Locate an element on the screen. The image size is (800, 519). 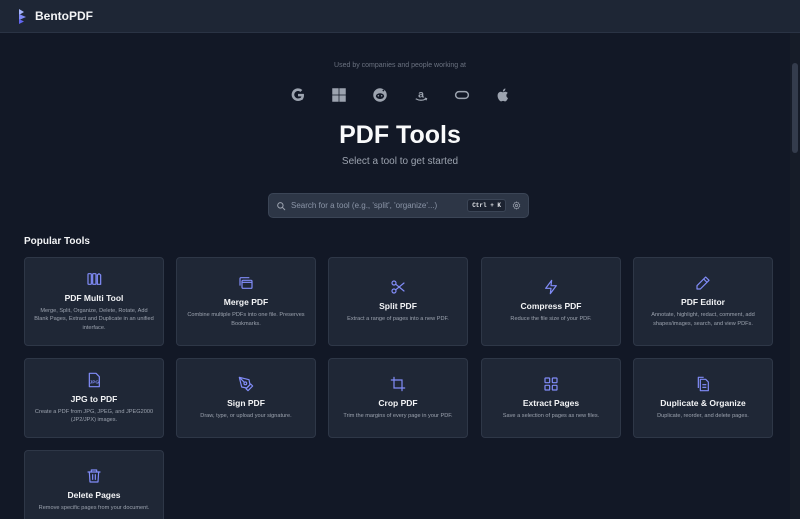
card-description: Duplicate, reorder, and delete pages. is located at coordinates (703, 415).